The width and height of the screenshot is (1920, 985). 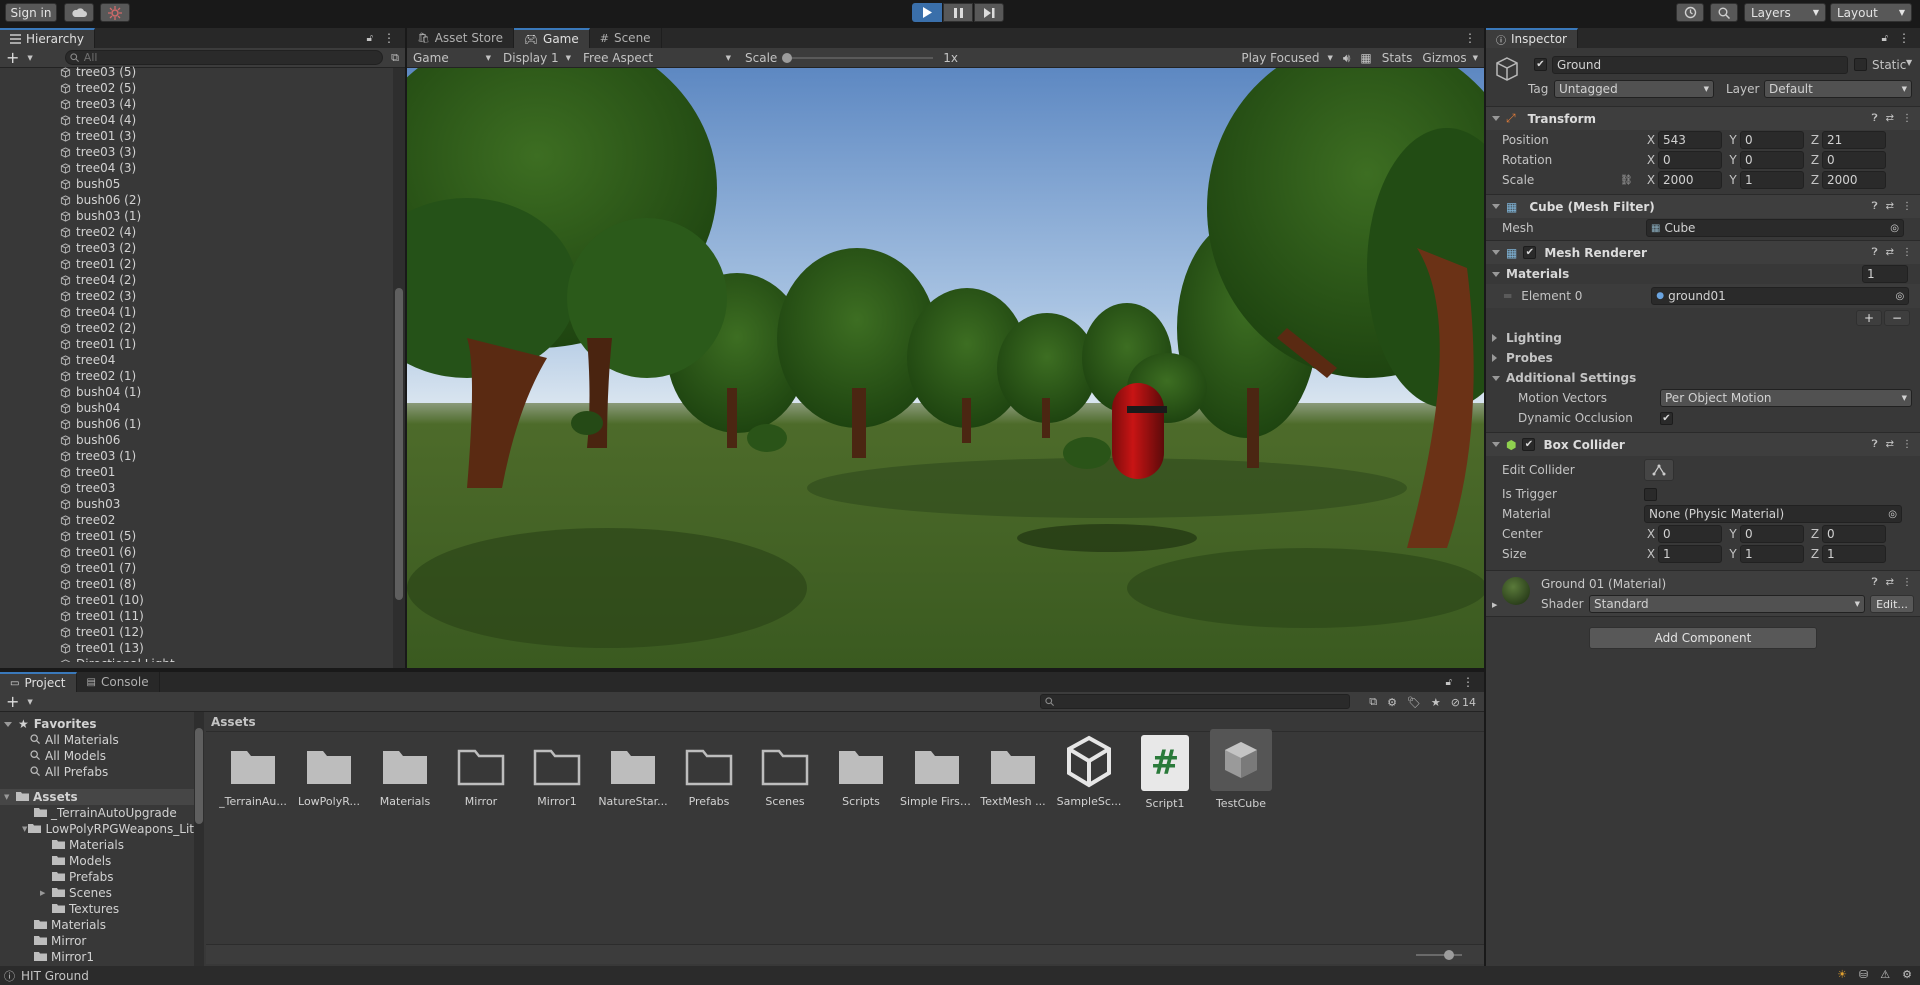 What do you see at coordinates (1854, 160) in the screenshot?
I see `rotation-z-field: 0` at bounding box center [1854, 160].